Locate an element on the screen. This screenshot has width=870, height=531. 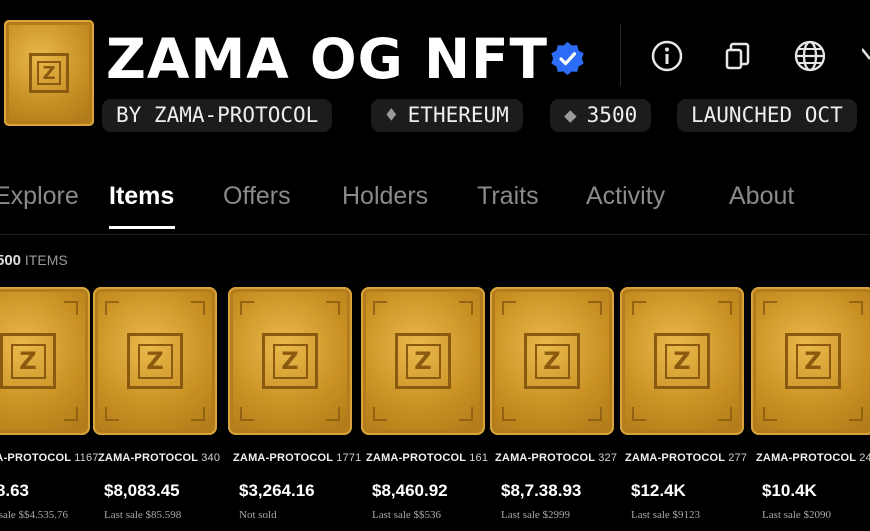
item-last-sale: Last sale $85.598 is located at coordinates (143, 515).